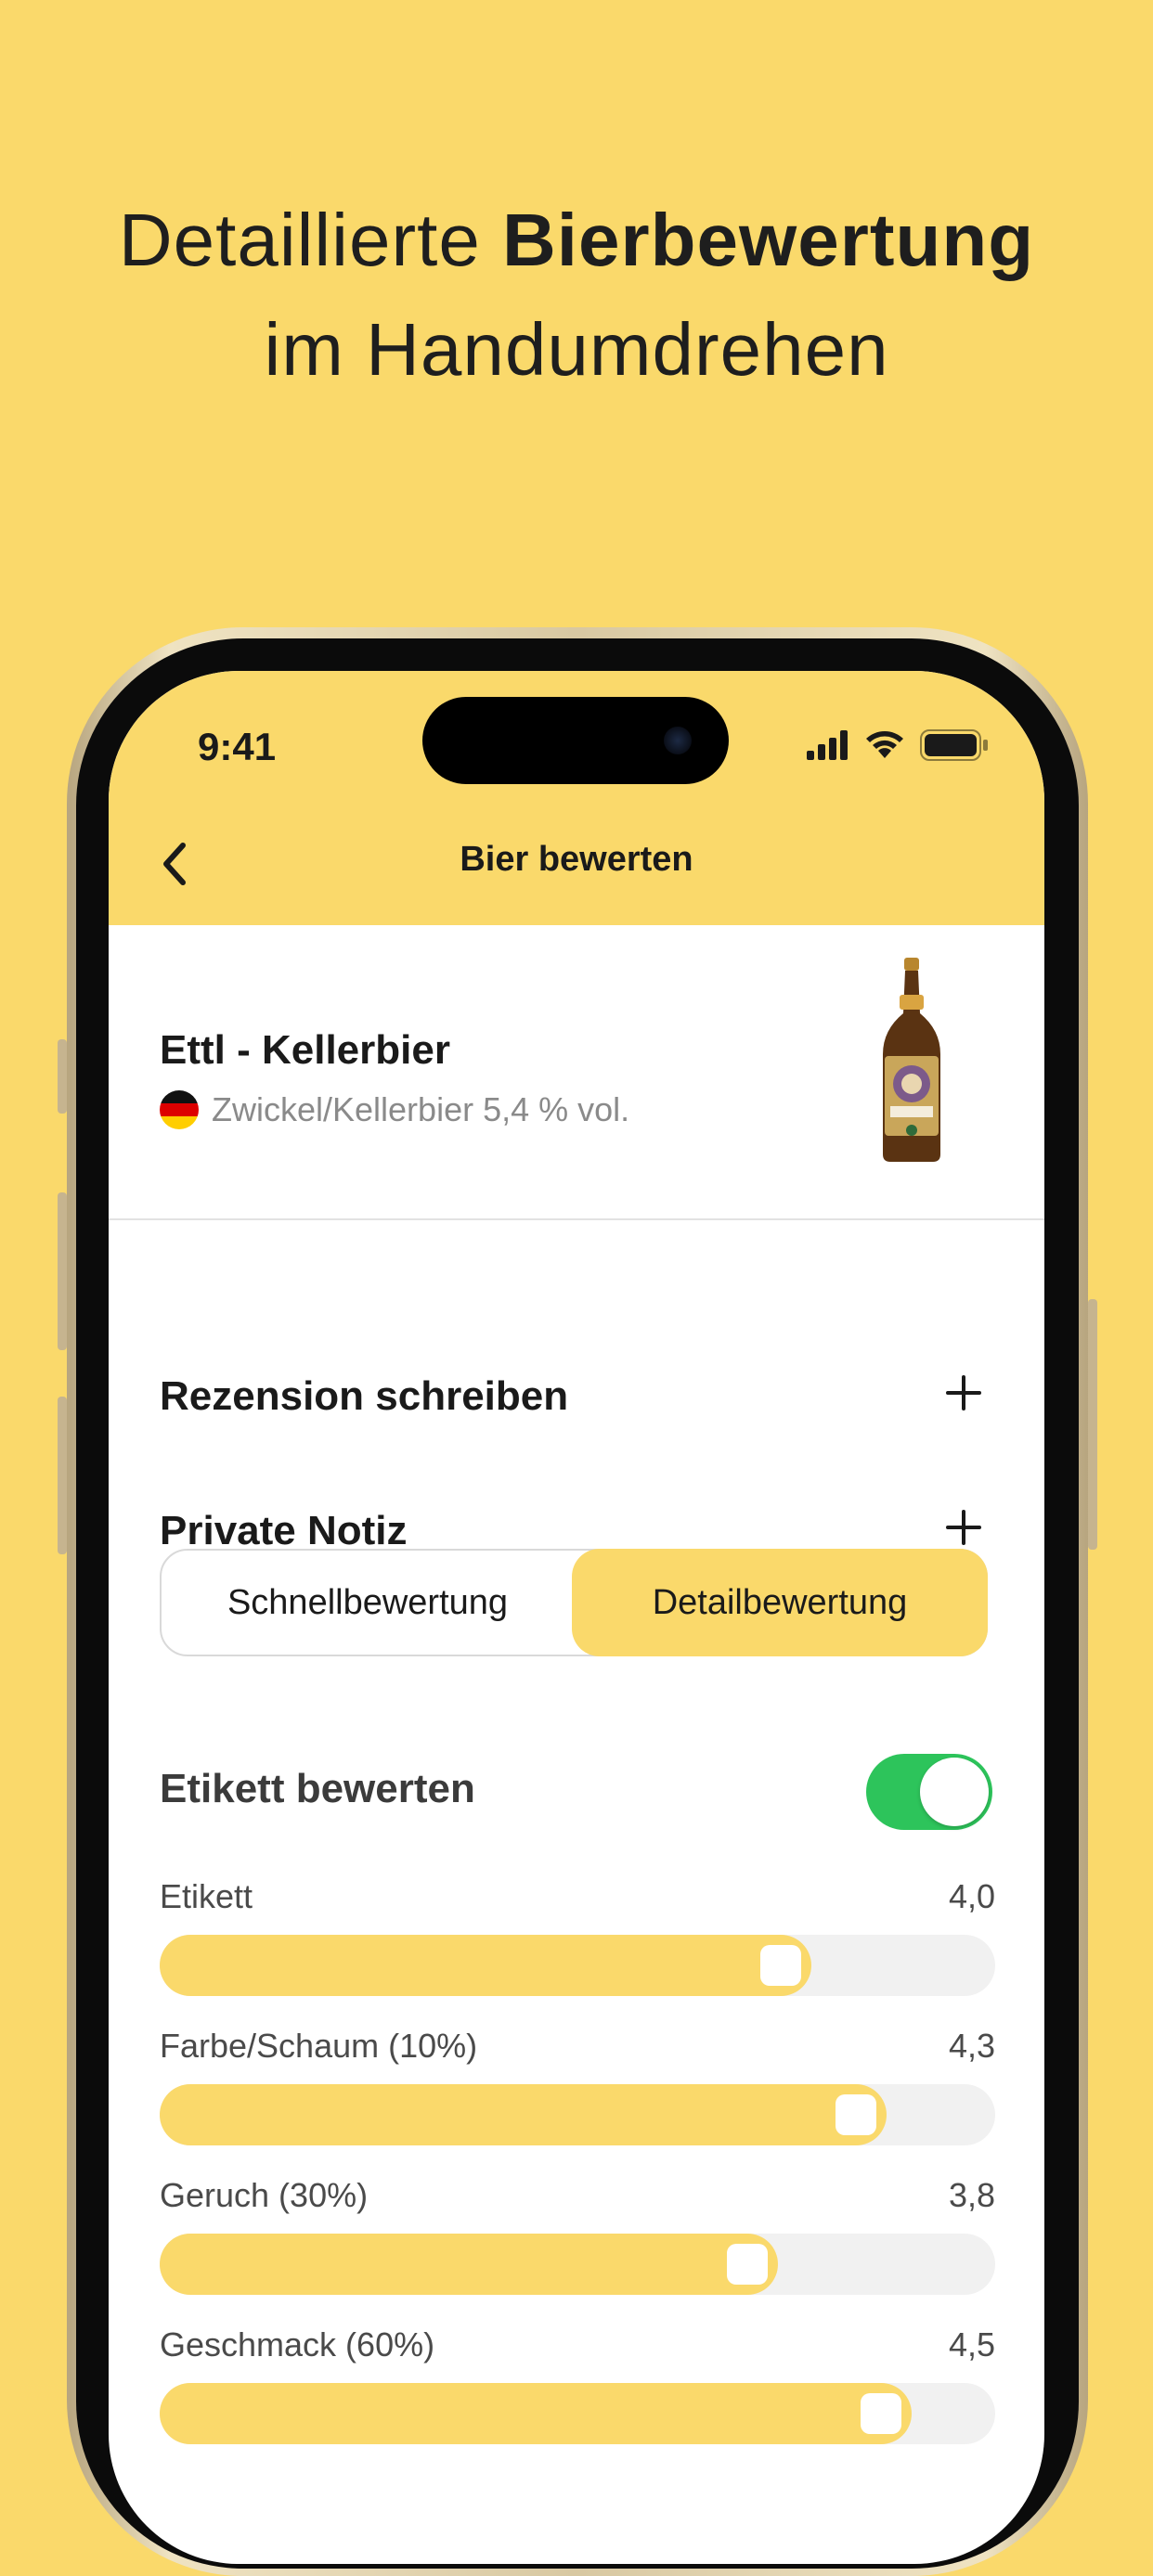 This screenshot has width=1153, height=2576. I want to click on rating-value: 4,0, so click(971, 1896).